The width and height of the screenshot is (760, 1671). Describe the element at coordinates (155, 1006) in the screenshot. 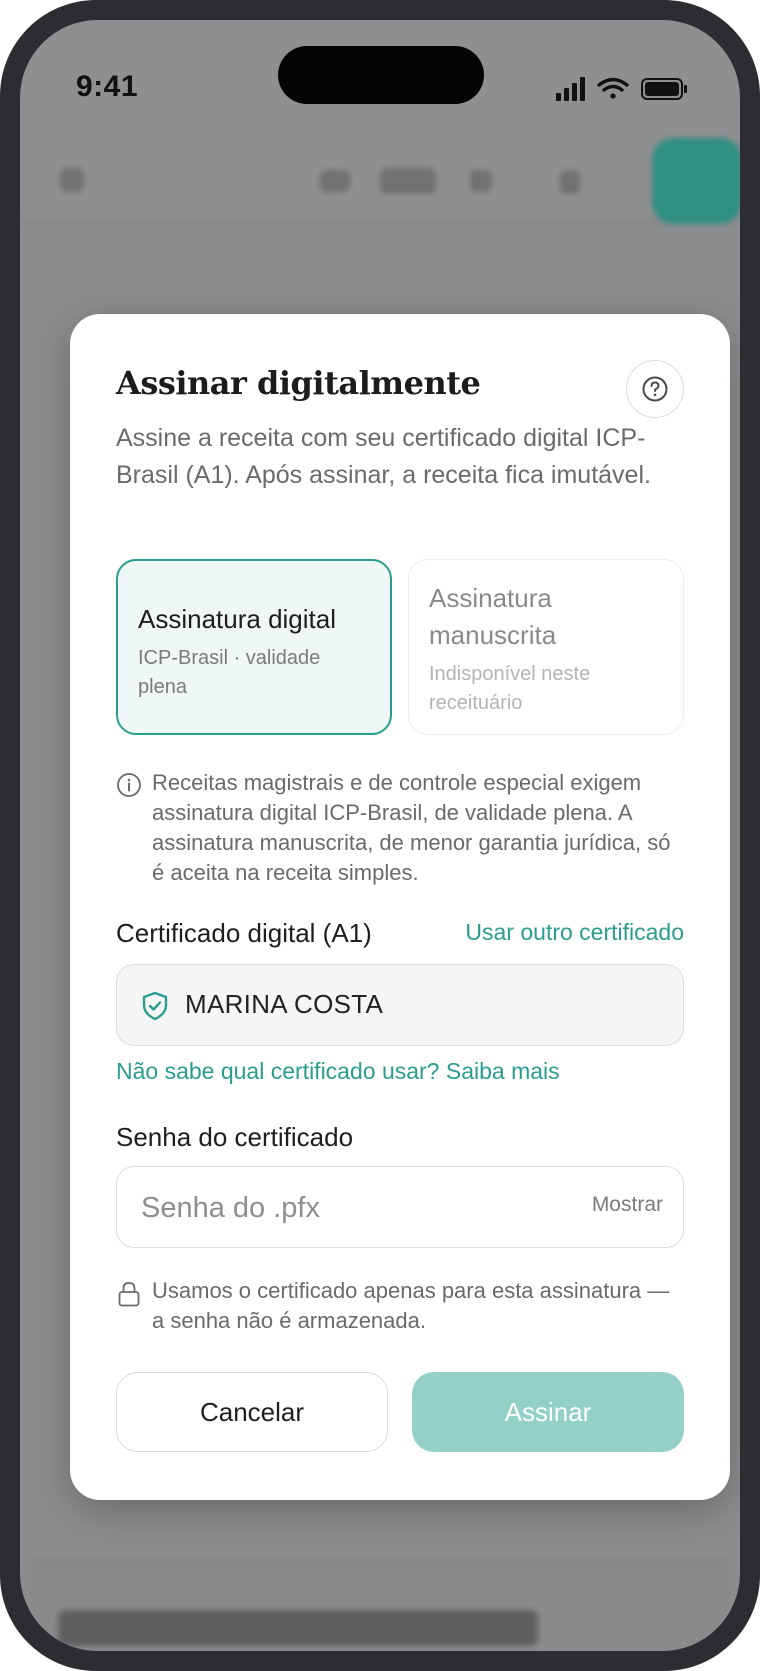

I see `shield-check-icon` at that location.